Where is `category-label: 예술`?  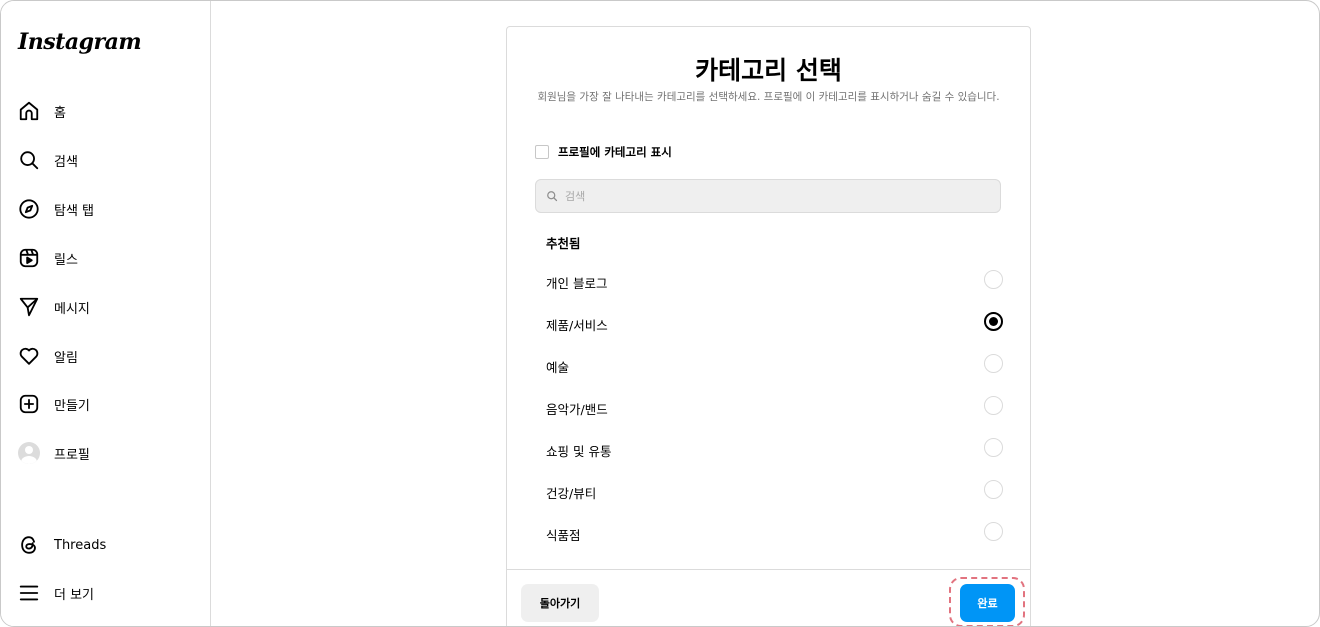 category-label: 예술 is located at coordinates (558, 367).